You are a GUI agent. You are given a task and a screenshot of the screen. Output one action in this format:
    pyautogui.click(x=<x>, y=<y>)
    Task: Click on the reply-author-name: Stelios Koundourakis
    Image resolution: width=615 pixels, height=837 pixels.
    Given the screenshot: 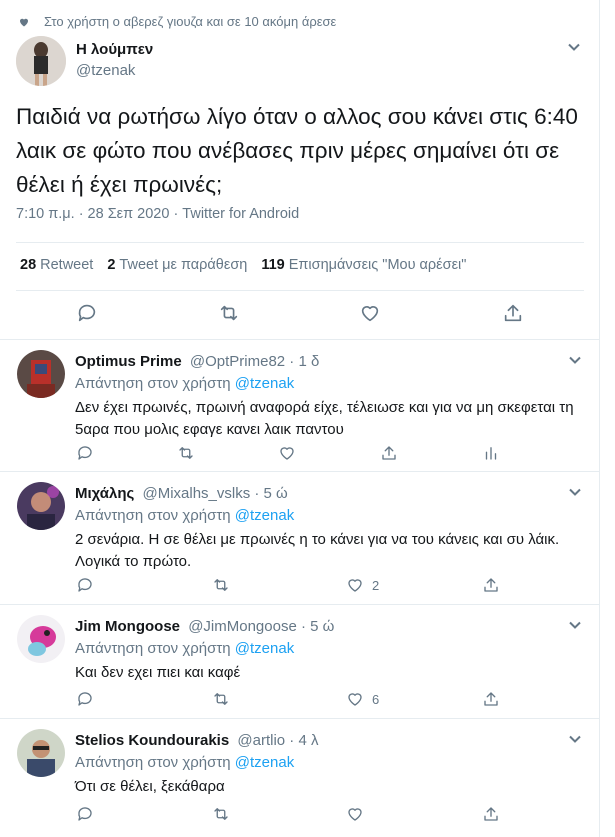 What is the action you would take?
    pyautogui.click(x=152, y=740)
    